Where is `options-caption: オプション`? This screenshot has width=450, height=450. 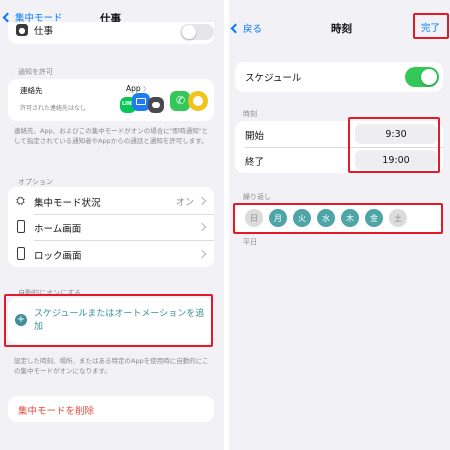
options-caption: オプション is located at coordinates (35, 182).